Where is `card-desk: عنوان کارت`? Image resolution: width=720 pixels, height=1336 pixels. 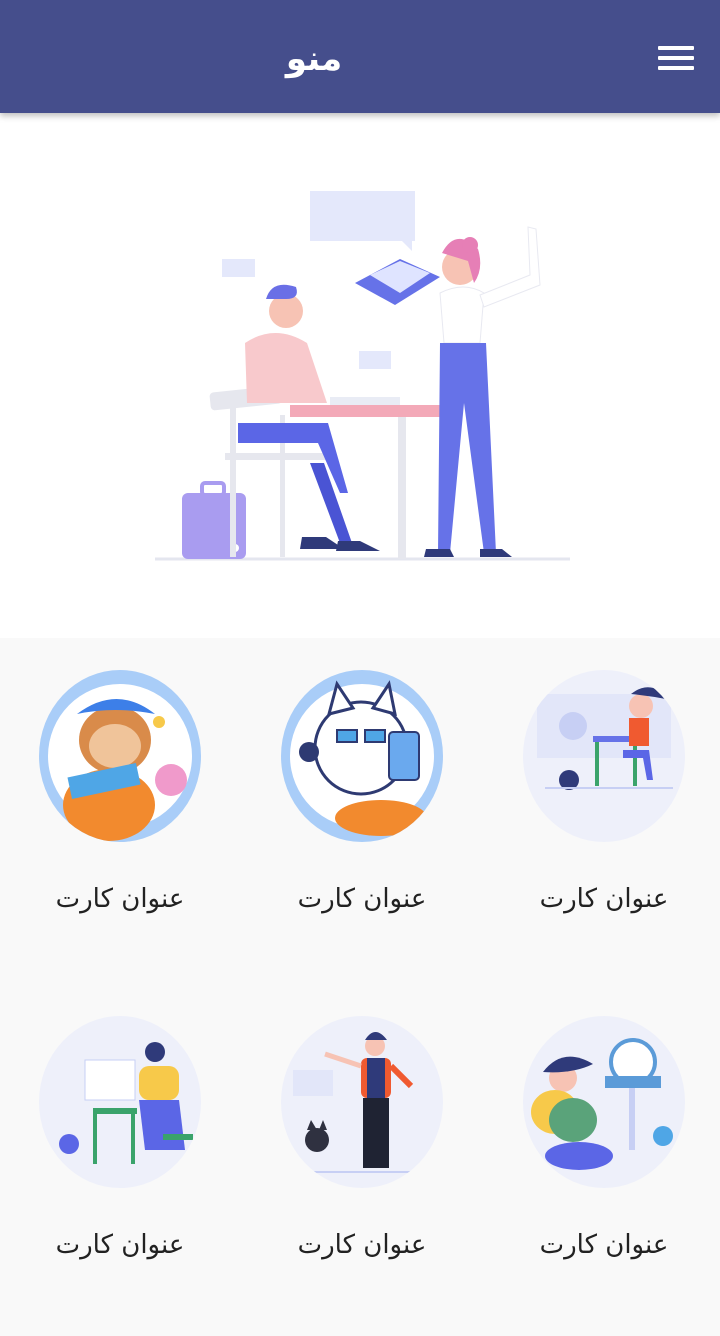
card-desk: عنوان کارت is located at coordinates (604, 783).